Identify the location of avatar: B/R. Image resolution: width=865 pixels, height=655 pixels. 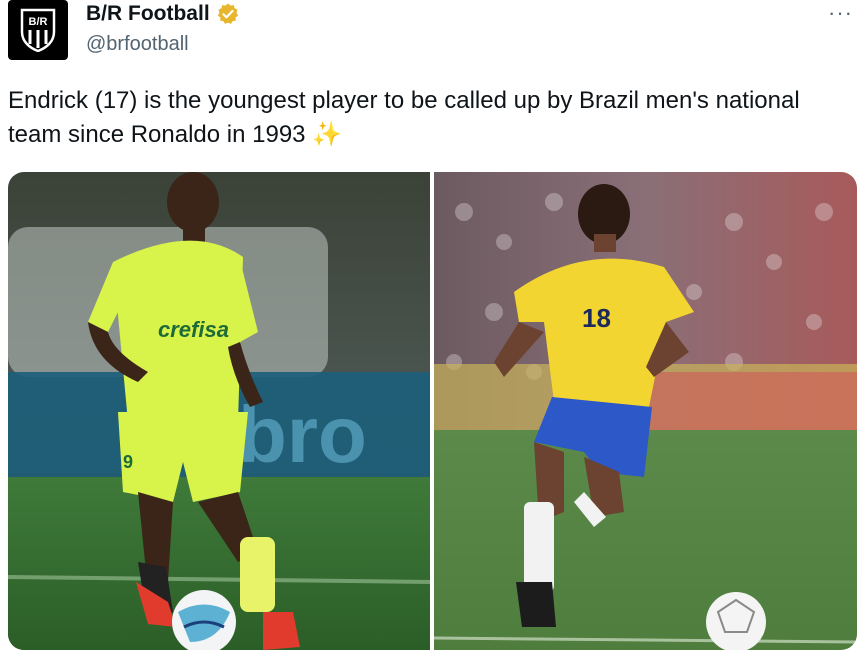
(38, 30).